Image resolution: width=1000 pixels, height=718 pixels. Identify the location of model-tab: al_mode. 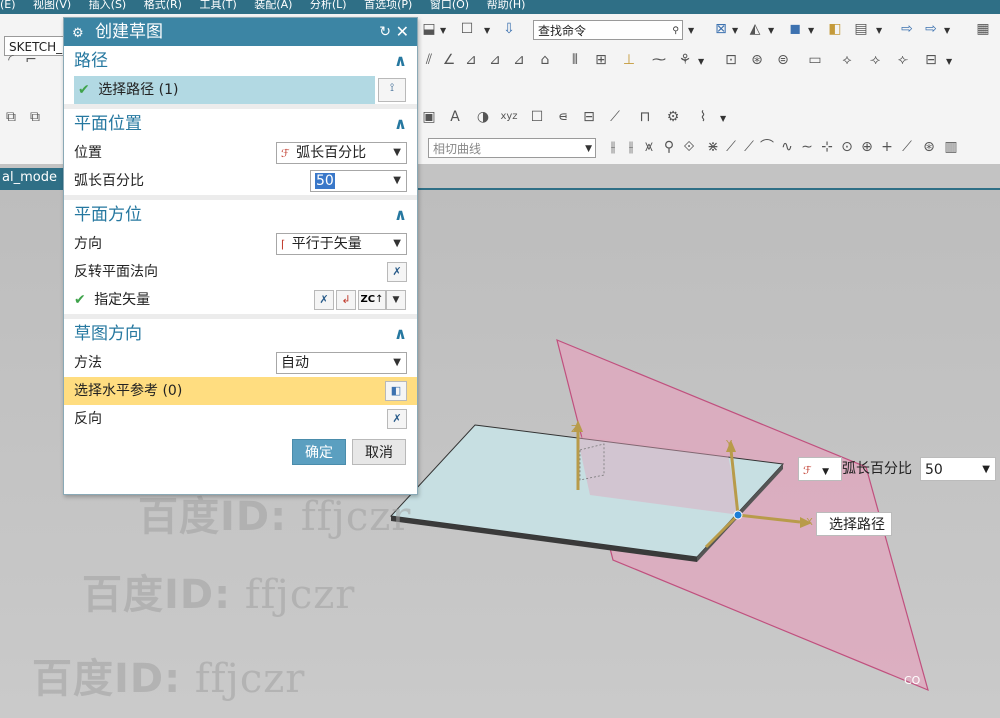
(33, 178).